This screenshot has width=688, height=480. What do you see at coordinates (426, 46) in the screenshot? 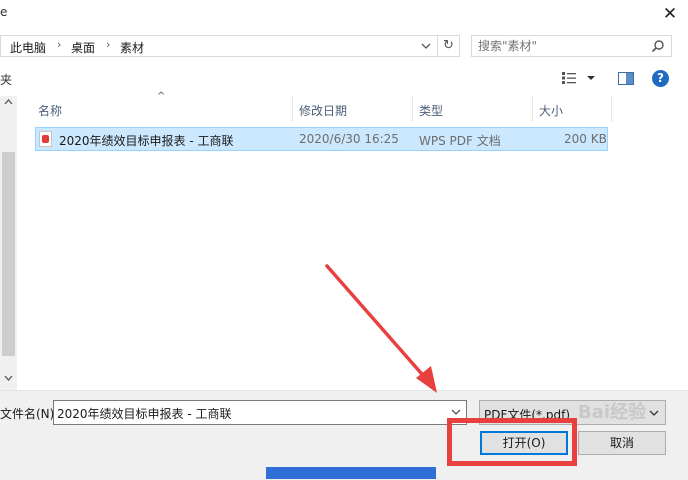
I see `address-history-chevron-down-icon` at bounding box center [426, 46].